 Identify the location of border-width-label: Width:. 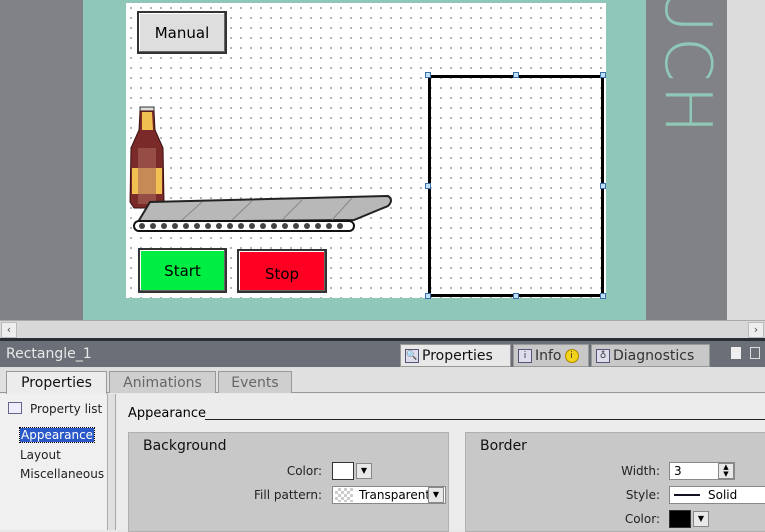
(640, 471).